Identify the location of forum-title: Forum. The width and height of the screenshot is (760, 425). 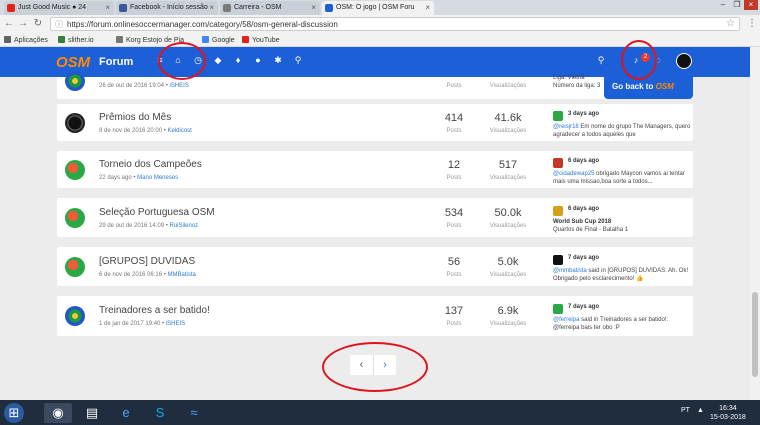
(116, 62).